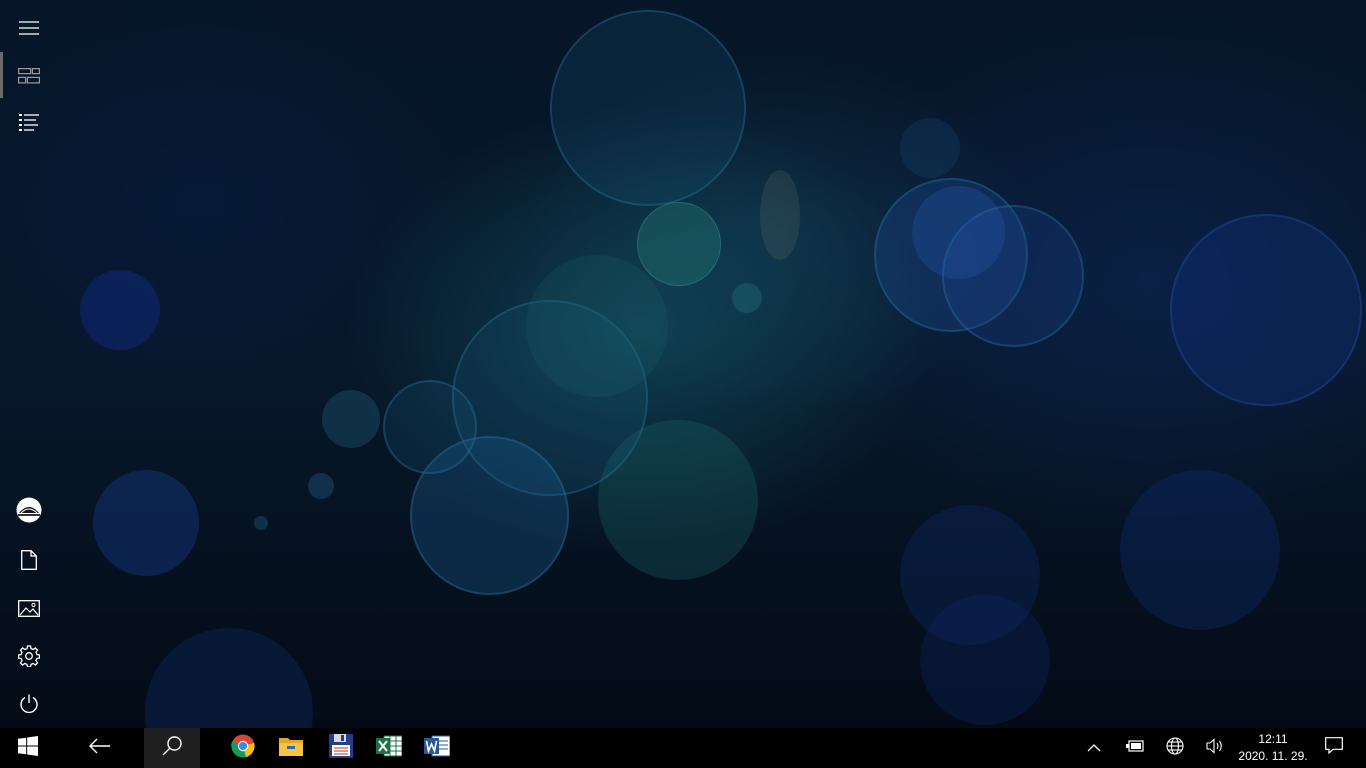  I want to click on taskbar-app-save, so click(341, 748).